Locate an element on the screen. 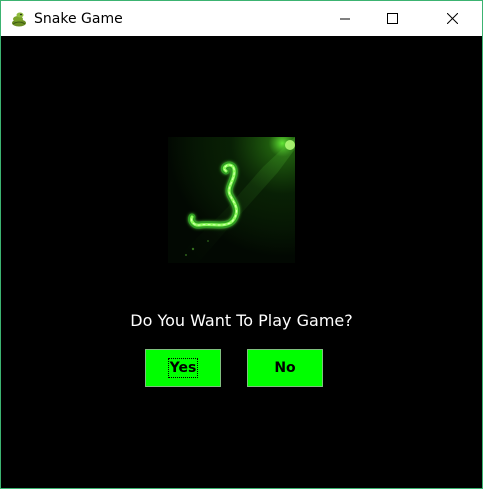 The width and height of the screenshot is (483, 489). close-icon is located at coordinates (452, 18).